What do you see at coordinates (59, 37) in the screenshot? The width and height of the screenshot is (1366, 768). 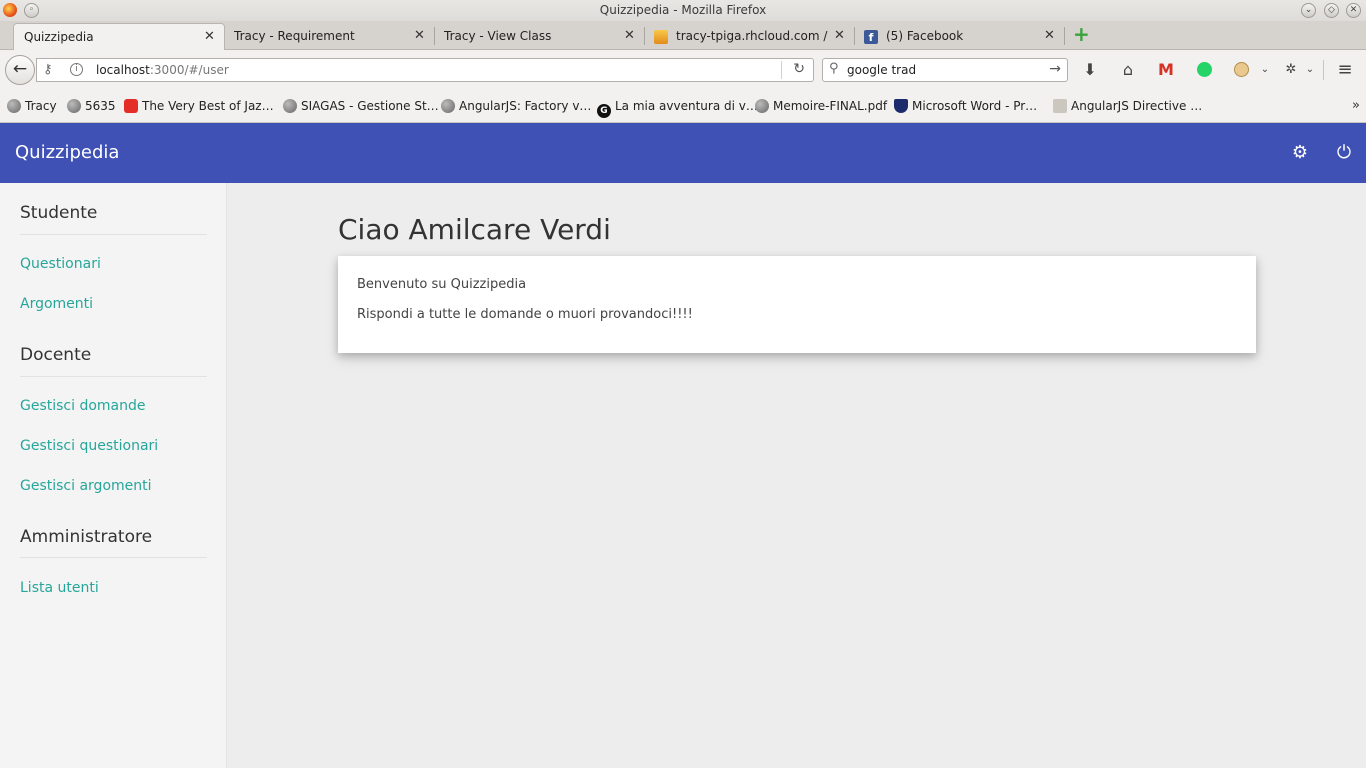 I see `tab-label: Quizzipedia` at bounding box center [59, 37].